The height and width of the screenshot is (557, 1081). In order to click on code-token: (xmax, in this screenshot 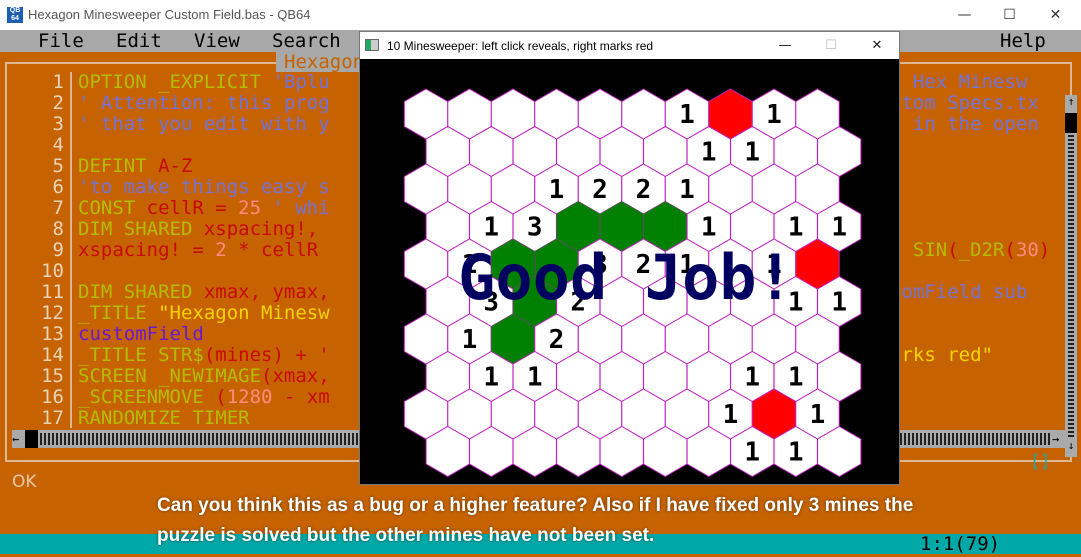, I will do `click(295, 376)`.